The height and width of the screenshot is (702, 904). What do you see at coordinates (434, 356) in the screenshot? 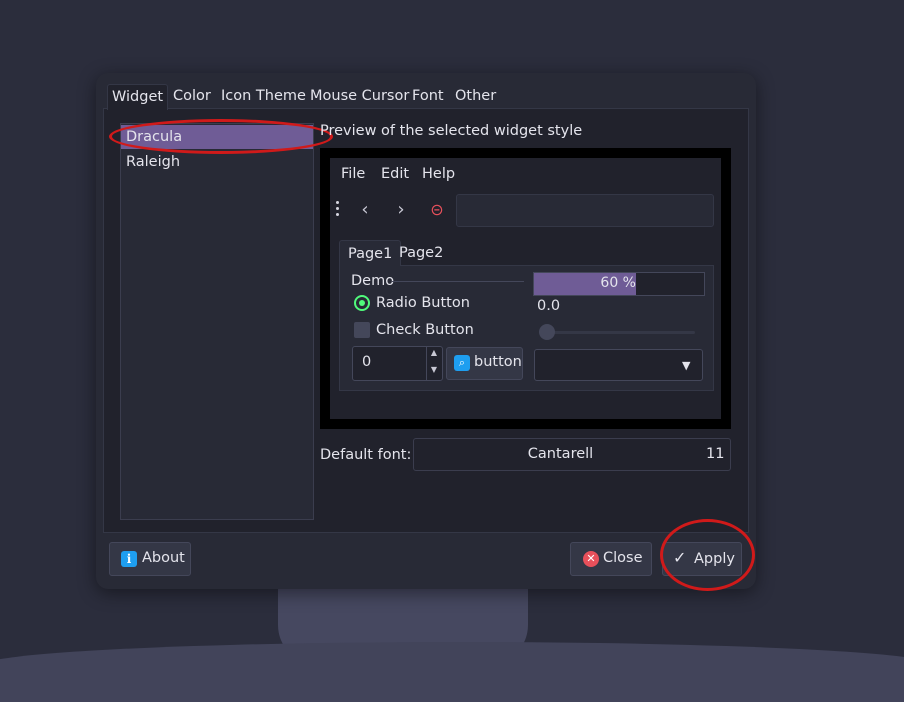
I see `spin-up-icon: ▲` at bounding box center [434, 356].